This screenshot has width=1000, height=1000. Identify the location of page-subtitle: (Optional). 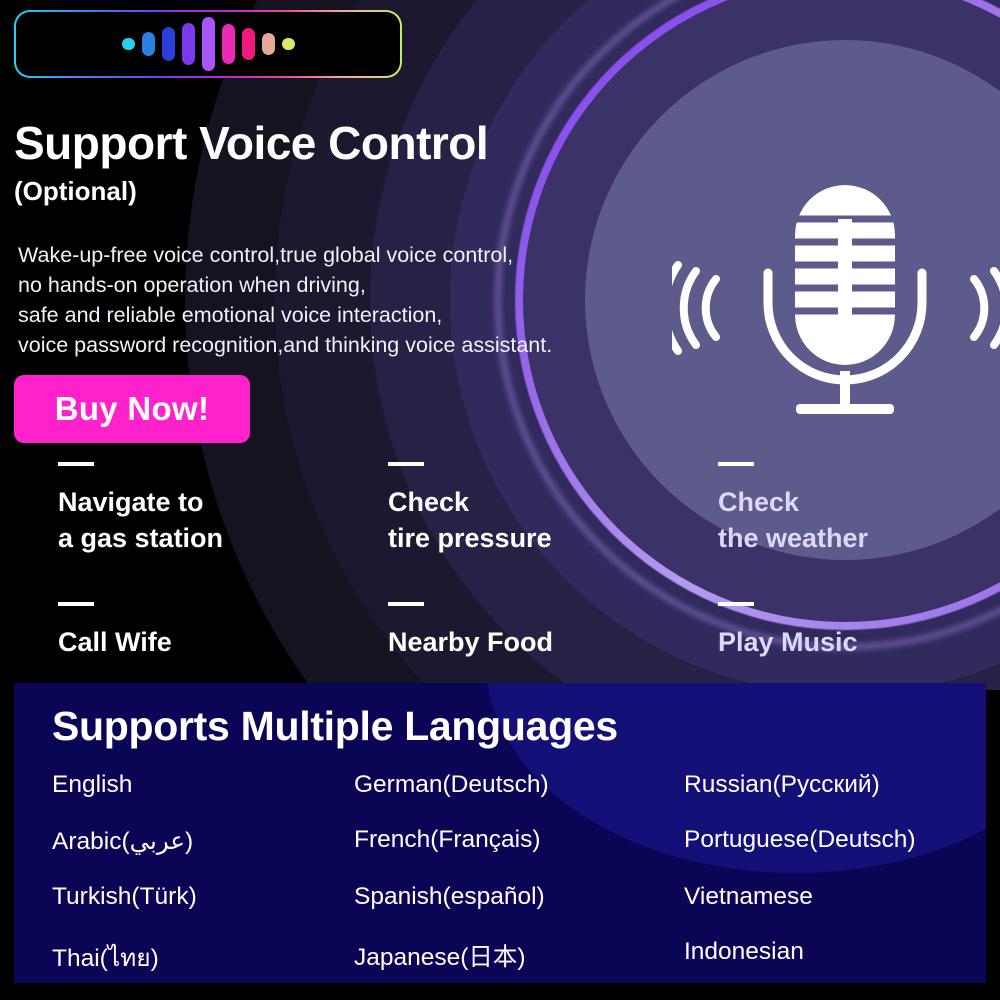
(75, 191).